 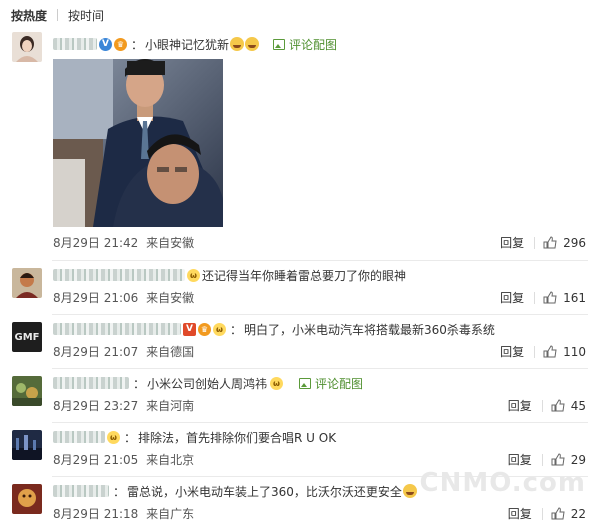 I want to click on like-count: 45, so click(x=578, y=405).